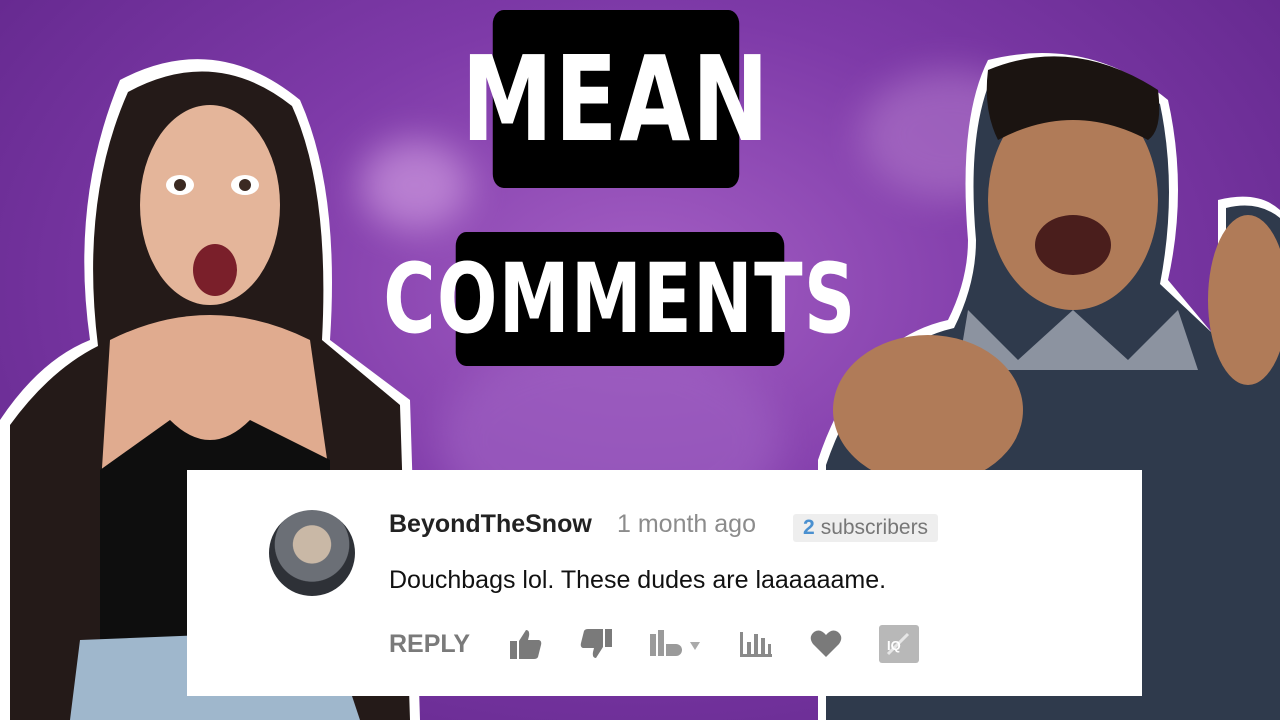  Describe the element at coordinates (490, 524) in the screenshot. I see `comment-username: BeyondTheSnow` at that location.